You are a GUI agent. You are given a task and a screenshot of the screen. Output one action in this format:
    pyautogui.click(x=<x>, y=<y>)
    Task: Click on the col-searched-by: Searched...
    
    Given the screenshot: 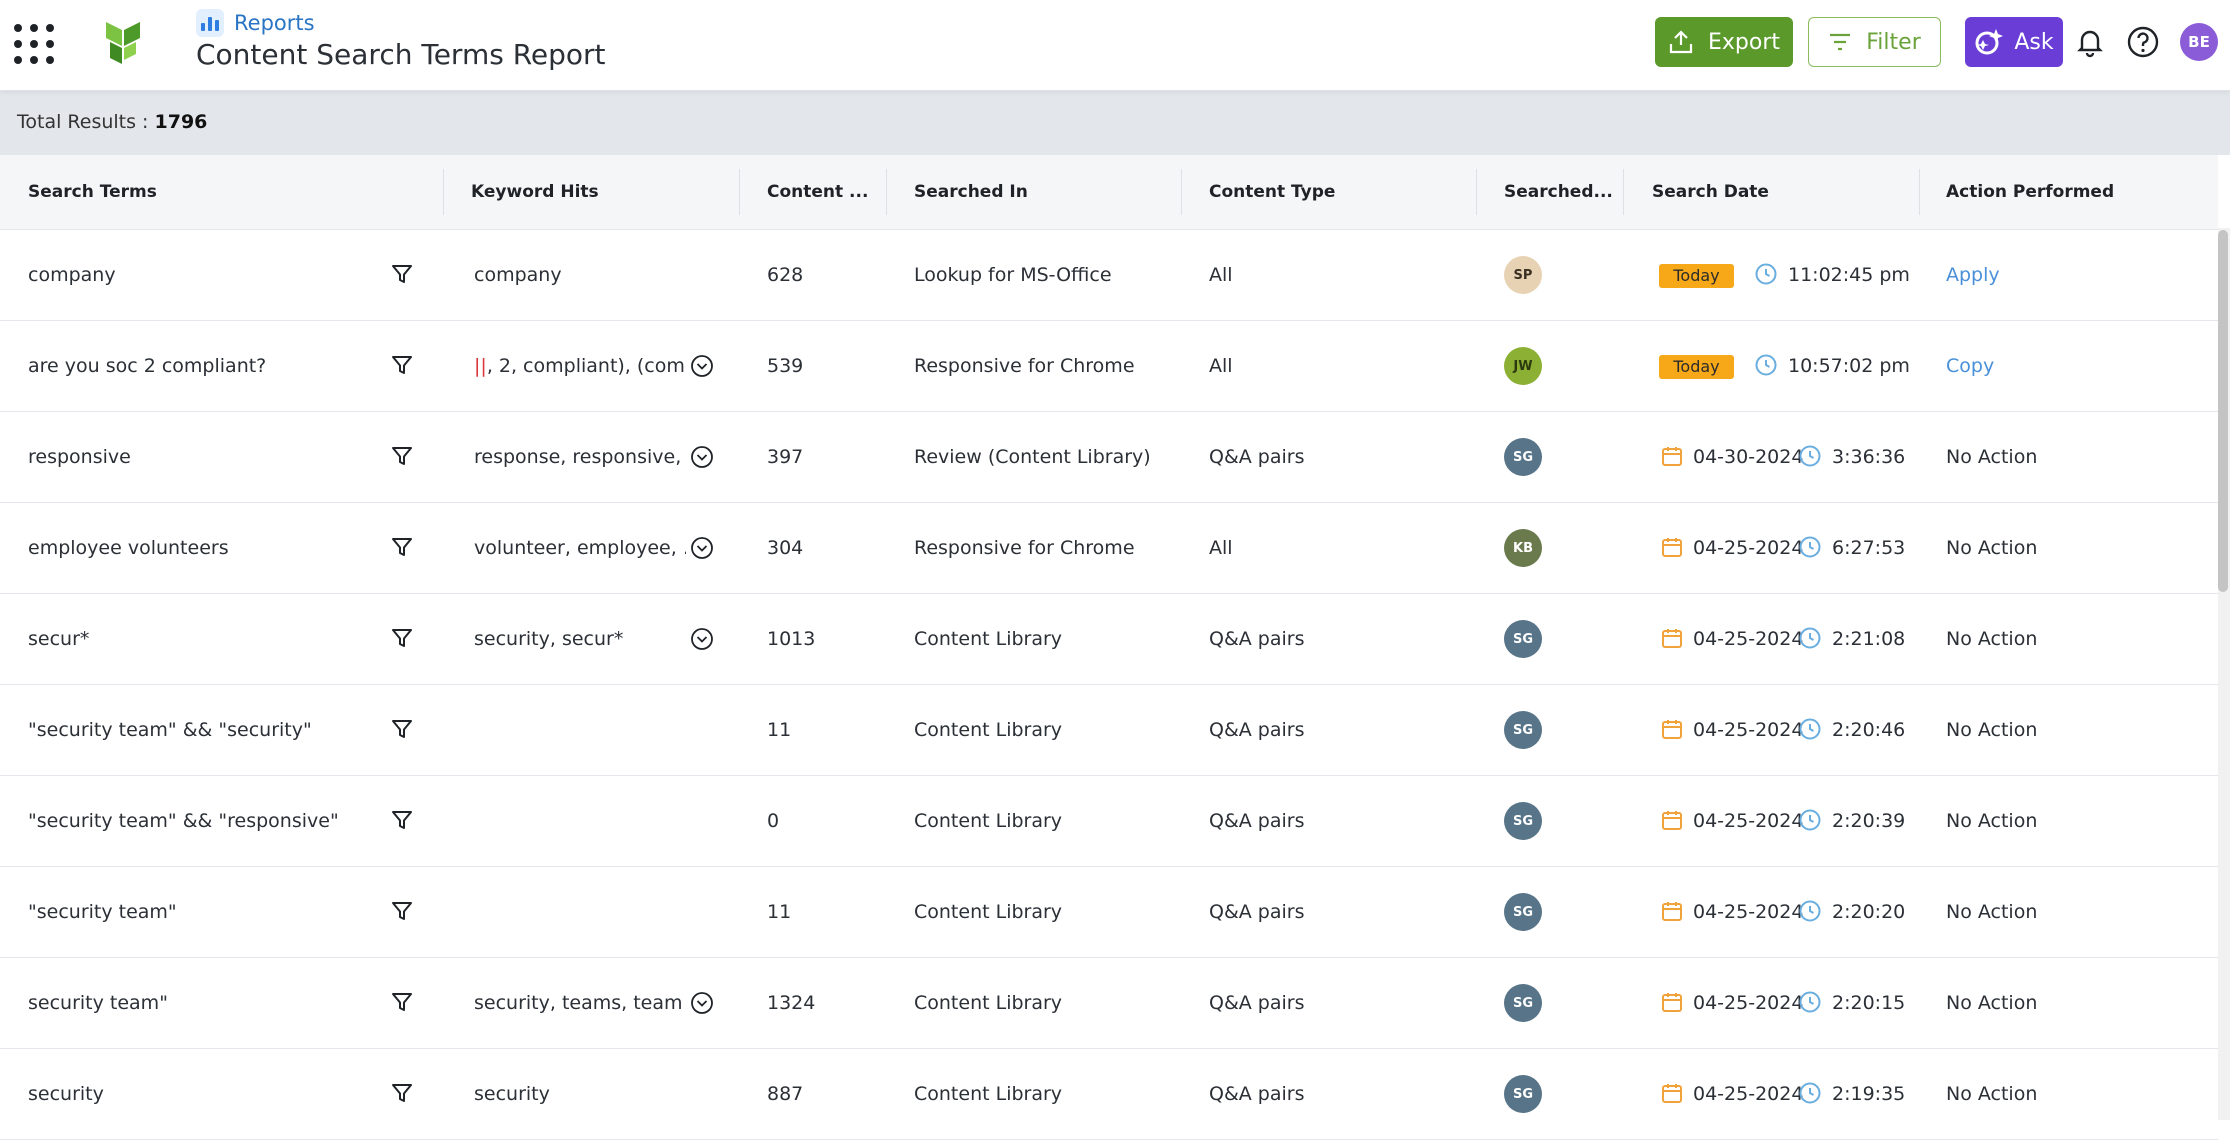 What is the action you would take?
    pyautogui.click(x=1558, y=192)
    